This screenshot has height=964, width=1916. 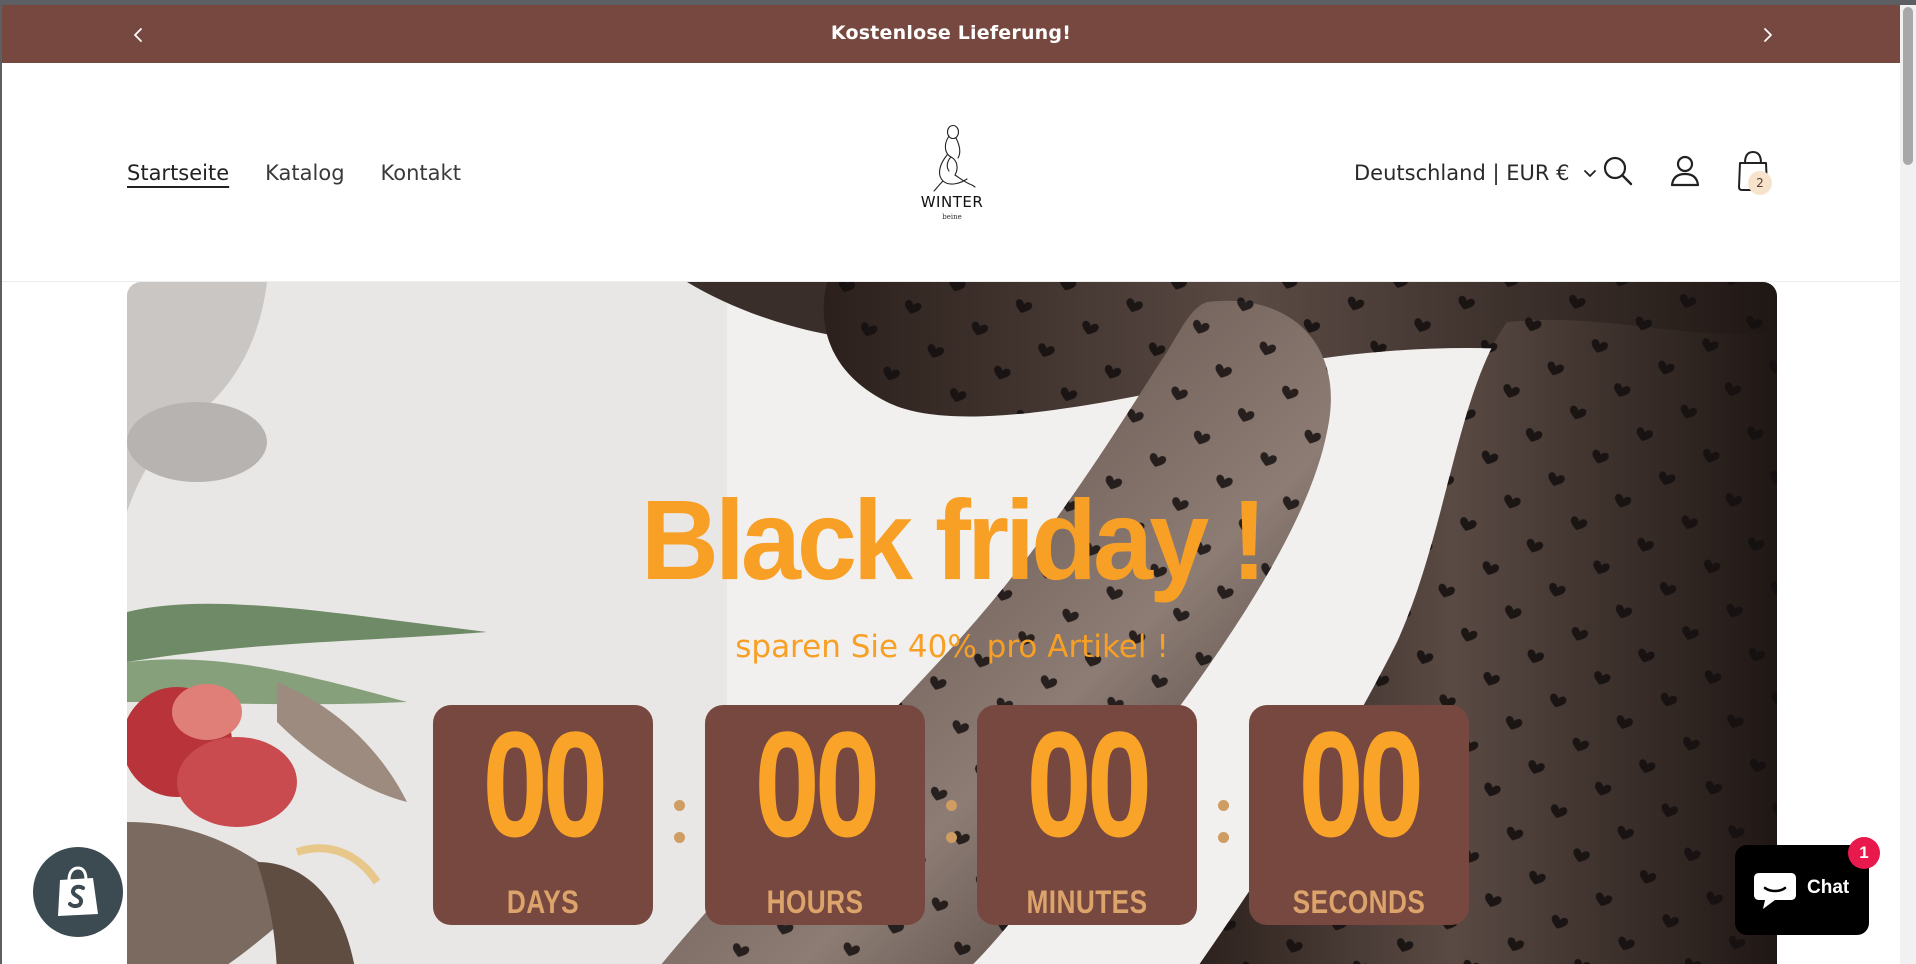 I want to click on scrollbar-thumb, so click(x=1908, y=86).